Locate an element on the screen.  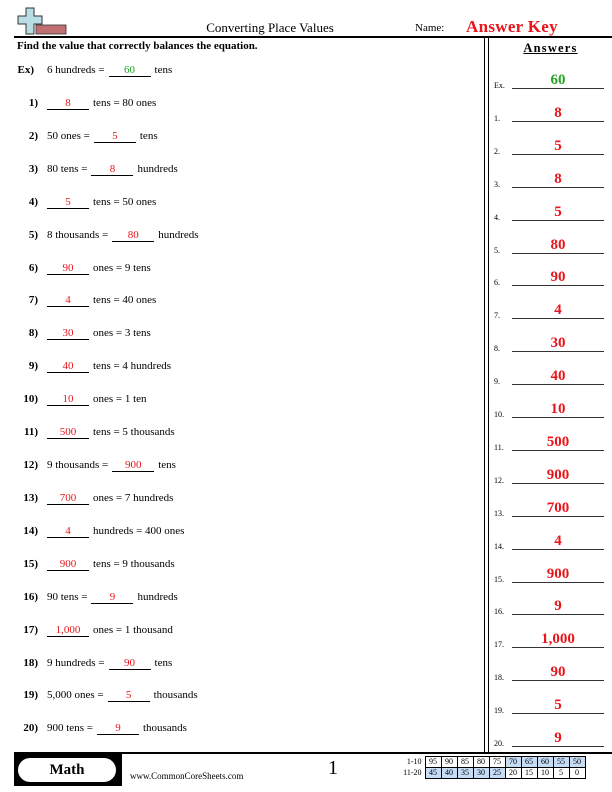
answer-blank: 700 is located at coordinates (68, 498).